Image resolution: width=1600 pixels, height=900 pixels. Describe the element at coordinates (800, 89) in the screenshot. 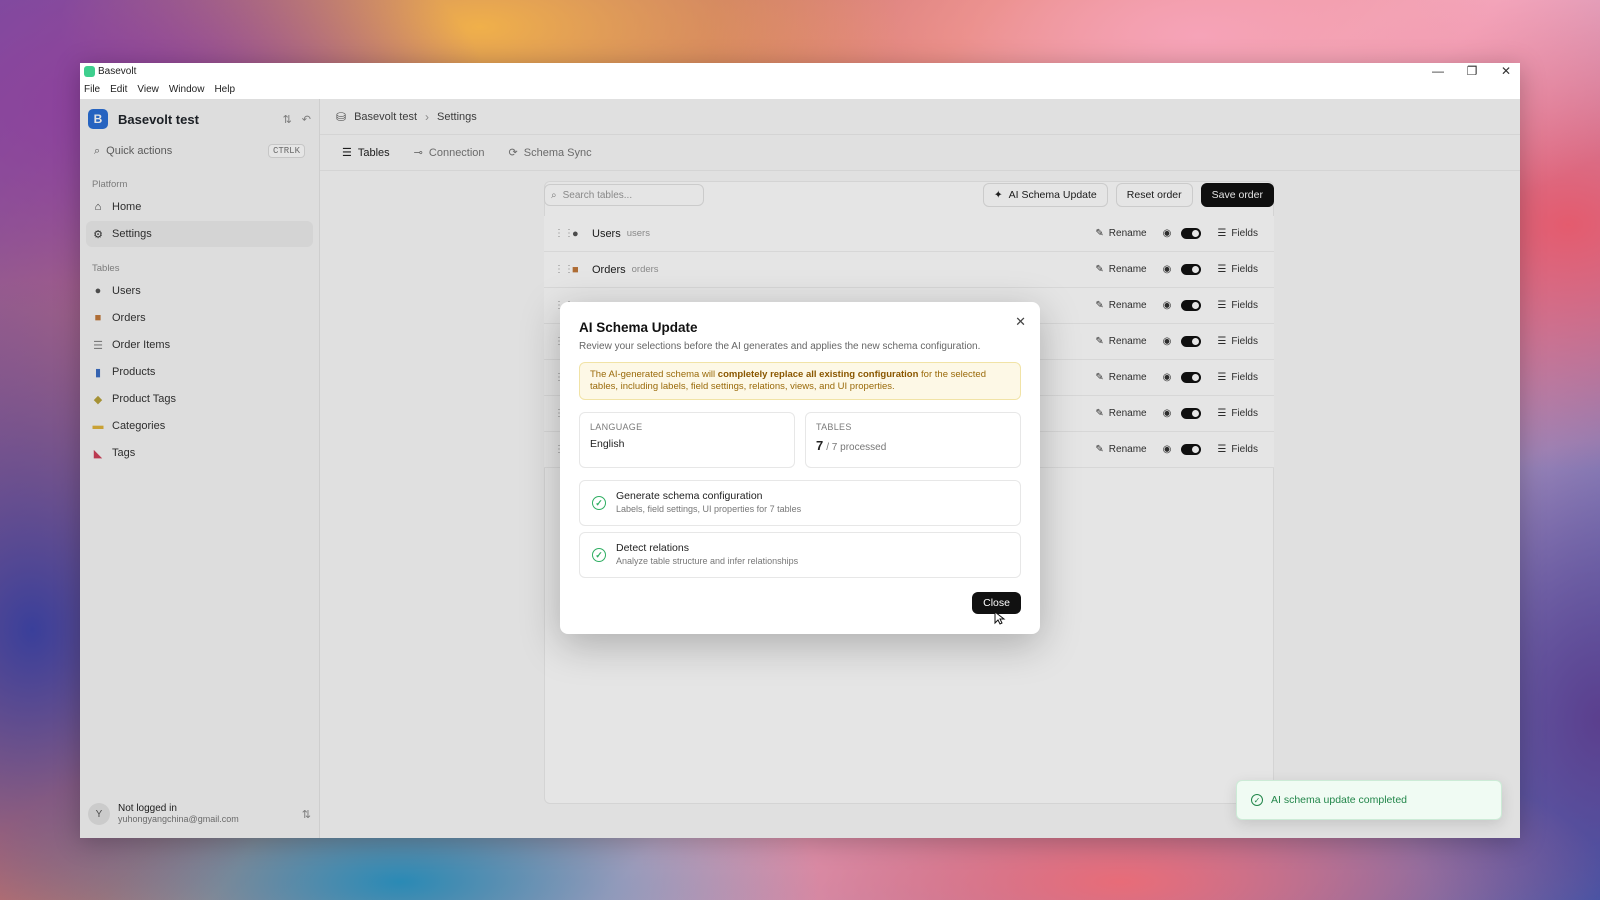

I see `menu-bar: File Edit View Window Help` at that location.